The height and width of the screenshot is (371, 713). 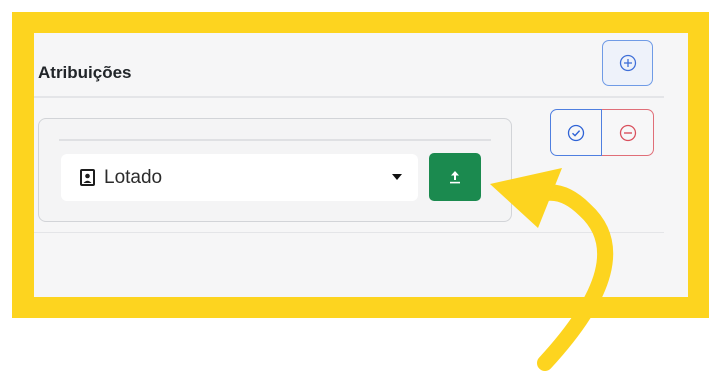 I want to click on caret-down-icon, so click(x=397, y=177).